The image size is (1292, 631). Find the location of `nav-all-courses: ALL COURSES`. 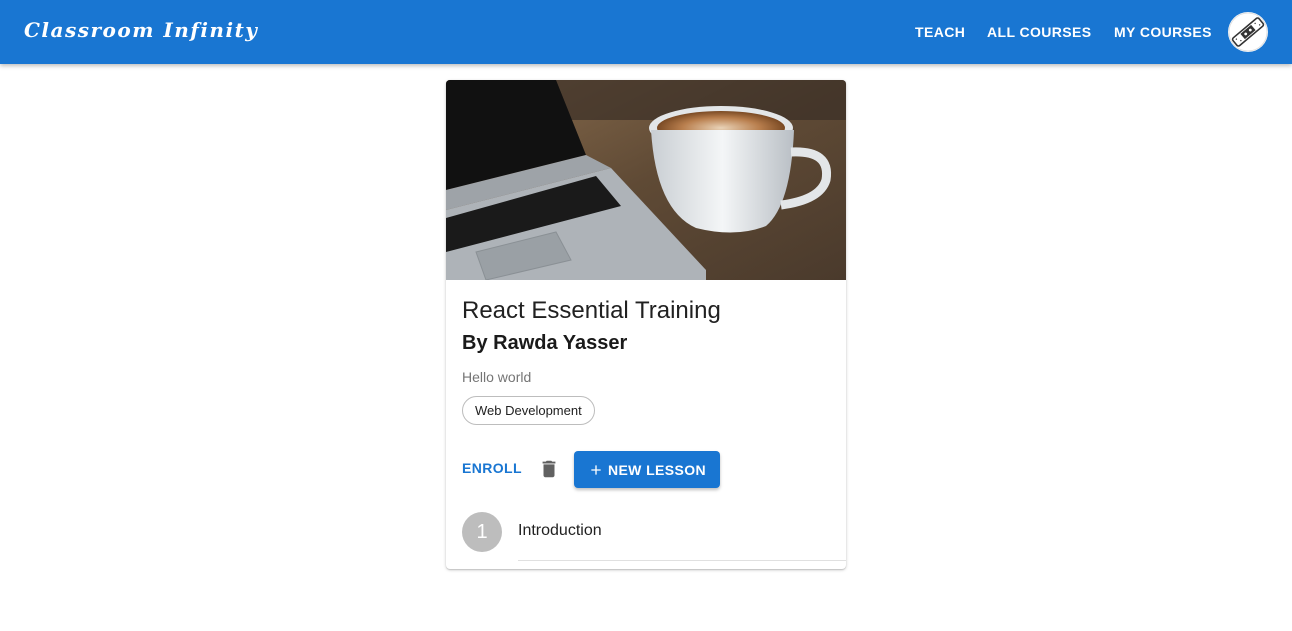

nav-all-courses: ALL COURSES is located at coordinates (1039, 32).